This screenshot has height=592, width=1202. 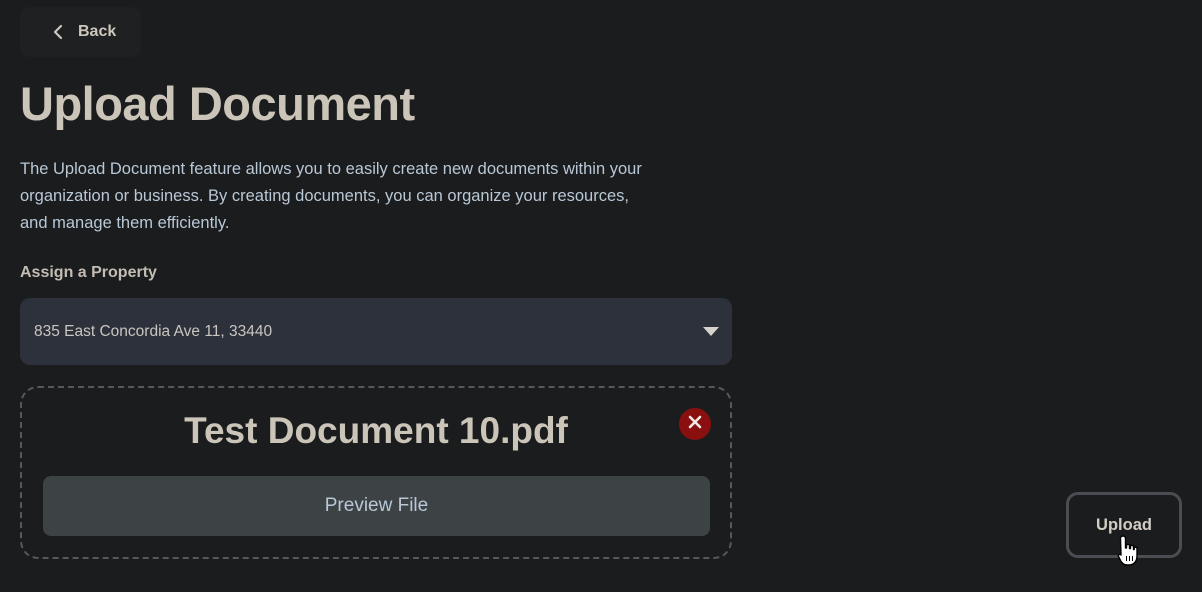 I want to click on preview-file-button: Preview File, so click(x=376, y=506).